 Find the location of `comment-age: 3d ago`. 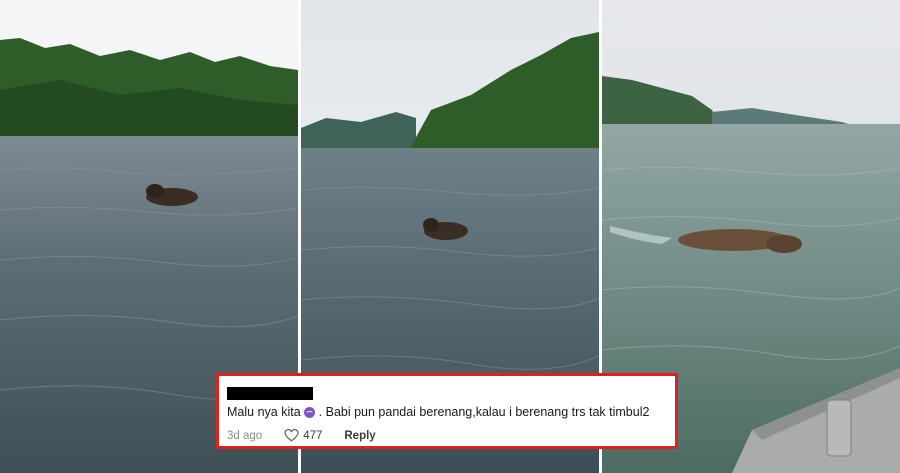

comment-age: 3d ago is located at coordinates (245, 435).